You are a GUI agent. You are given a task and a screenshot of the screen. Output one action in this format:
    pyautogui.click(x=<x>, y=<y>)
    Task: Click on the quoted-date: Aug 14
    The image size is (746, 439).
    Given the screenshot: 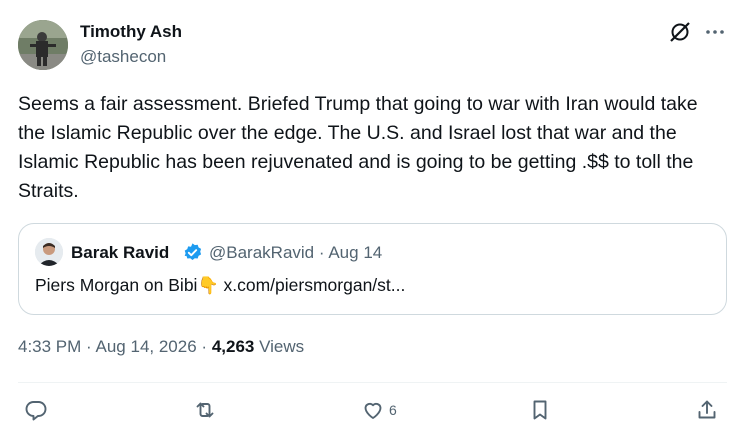 What is the action you would take?
    pyautogui.click(x=355, y=252)
    